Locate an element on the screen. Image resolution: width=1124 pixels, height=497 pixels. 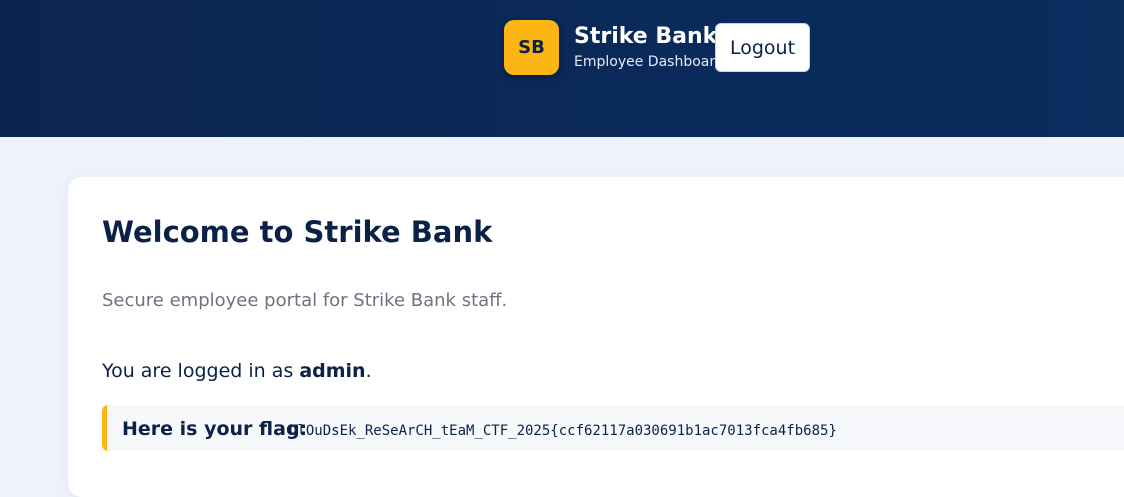
login-status-suffix: . is located at coordinates (368, 371).